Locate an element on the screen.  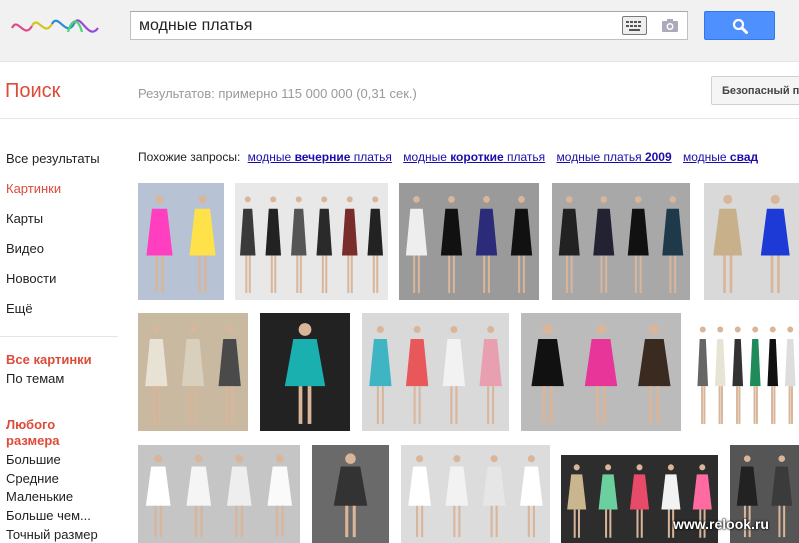
size-option-small: Маленькие is located at coordinates (39, 496).